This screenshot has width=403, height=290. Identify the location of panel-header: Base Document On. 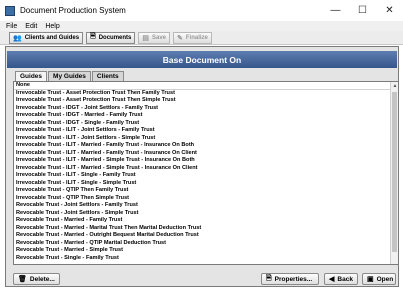
(202, 59).